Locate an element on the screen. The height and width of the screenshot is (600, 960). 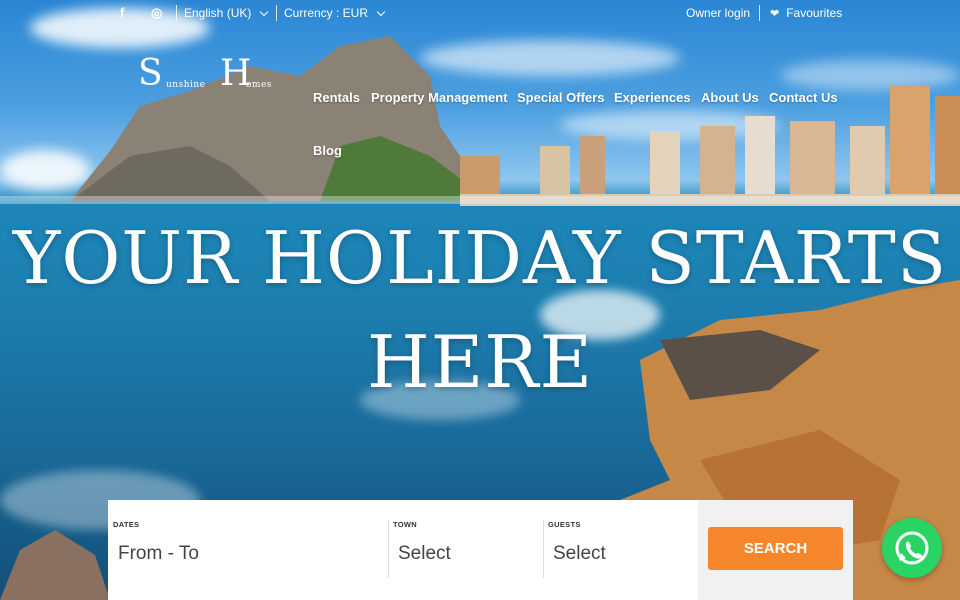
whatsapp-button is located at coordinates (912, 548).